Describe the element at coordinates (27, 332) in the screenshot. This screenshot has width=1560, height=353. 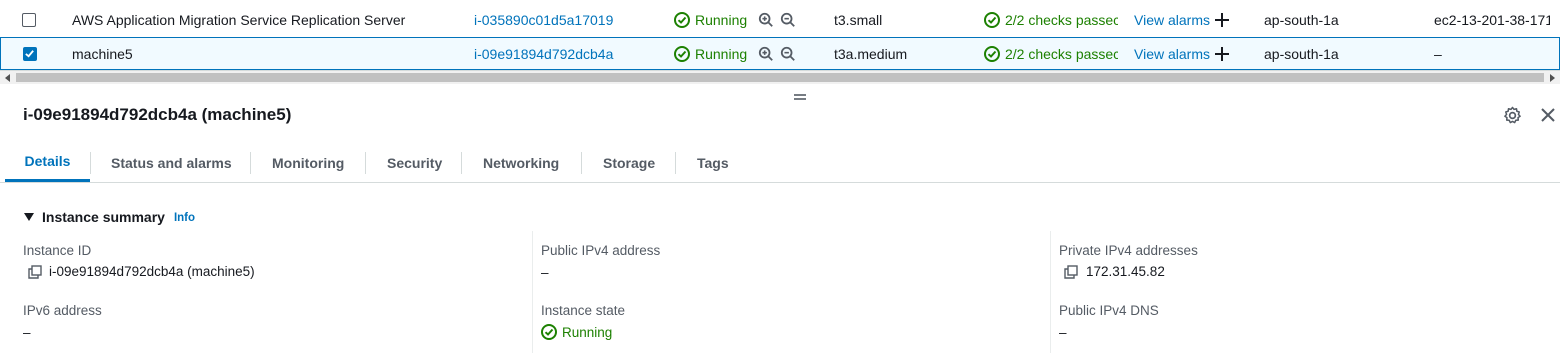
I see `ipv6-value: –` at that location.